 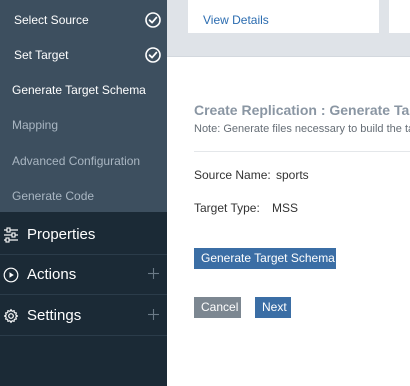 I want to click on step-label: Advanced Configuration, so click(x=76, y=160).